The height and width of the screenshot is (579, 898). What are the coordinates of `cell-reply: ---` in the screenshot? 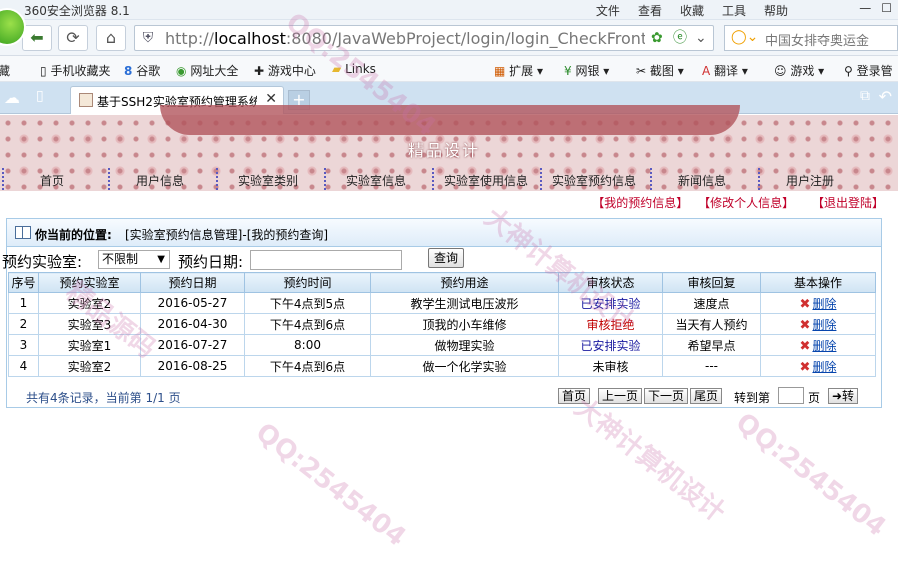 It's located at (711, 366).